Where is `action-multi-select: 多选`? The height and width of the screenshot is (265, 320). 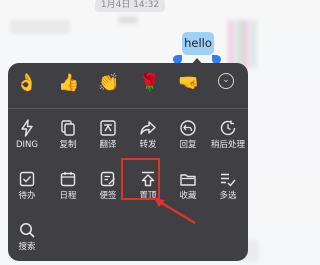
action-multi-select: 多选 is located at coordinates (228, 188).